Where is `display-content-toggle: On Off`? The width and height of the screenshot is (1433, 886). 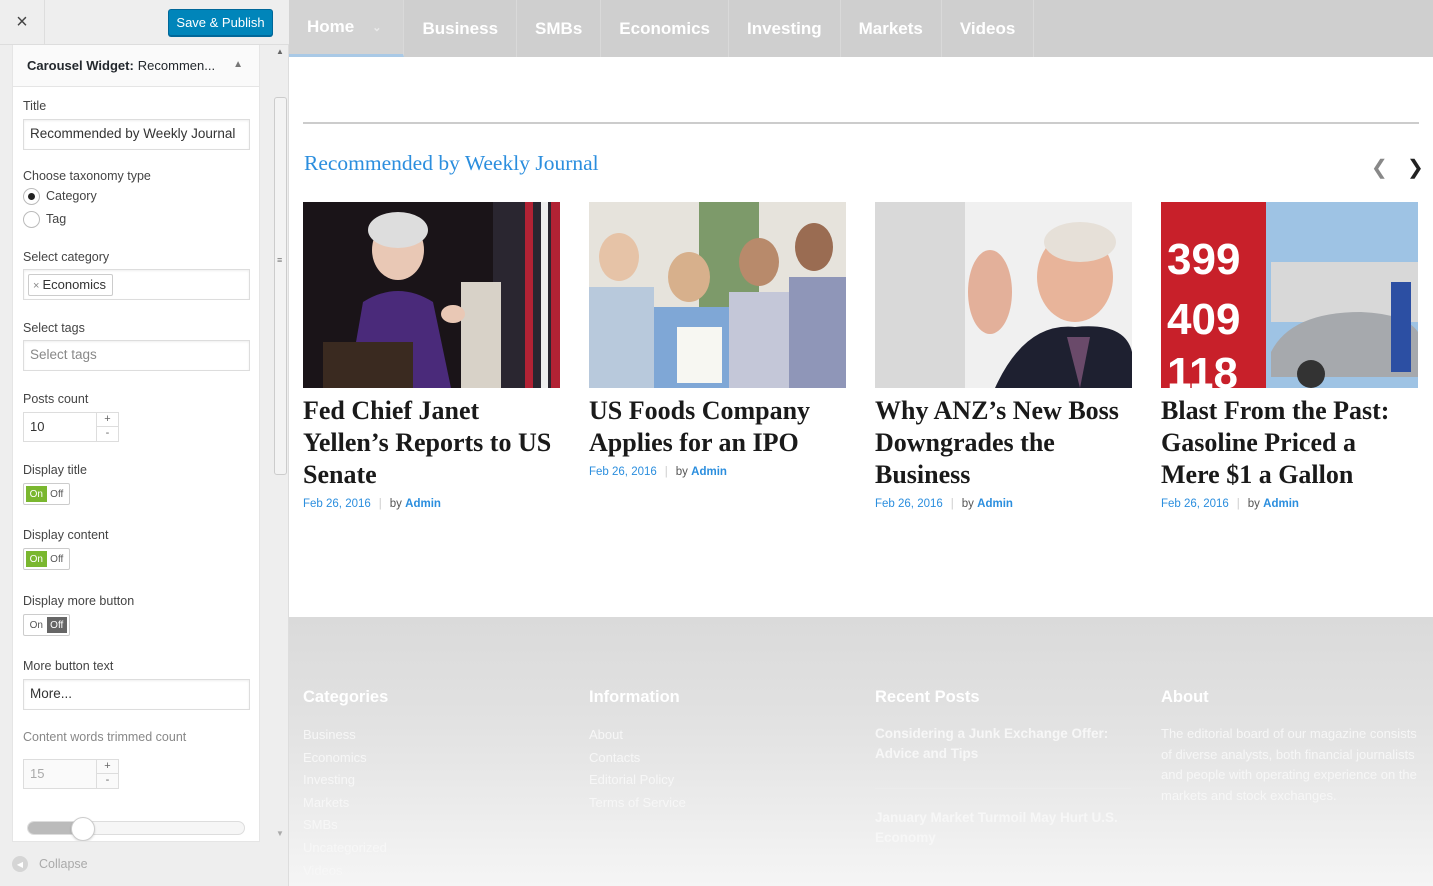 display-content-toggle: On Off is located at coordinates (46, 559).